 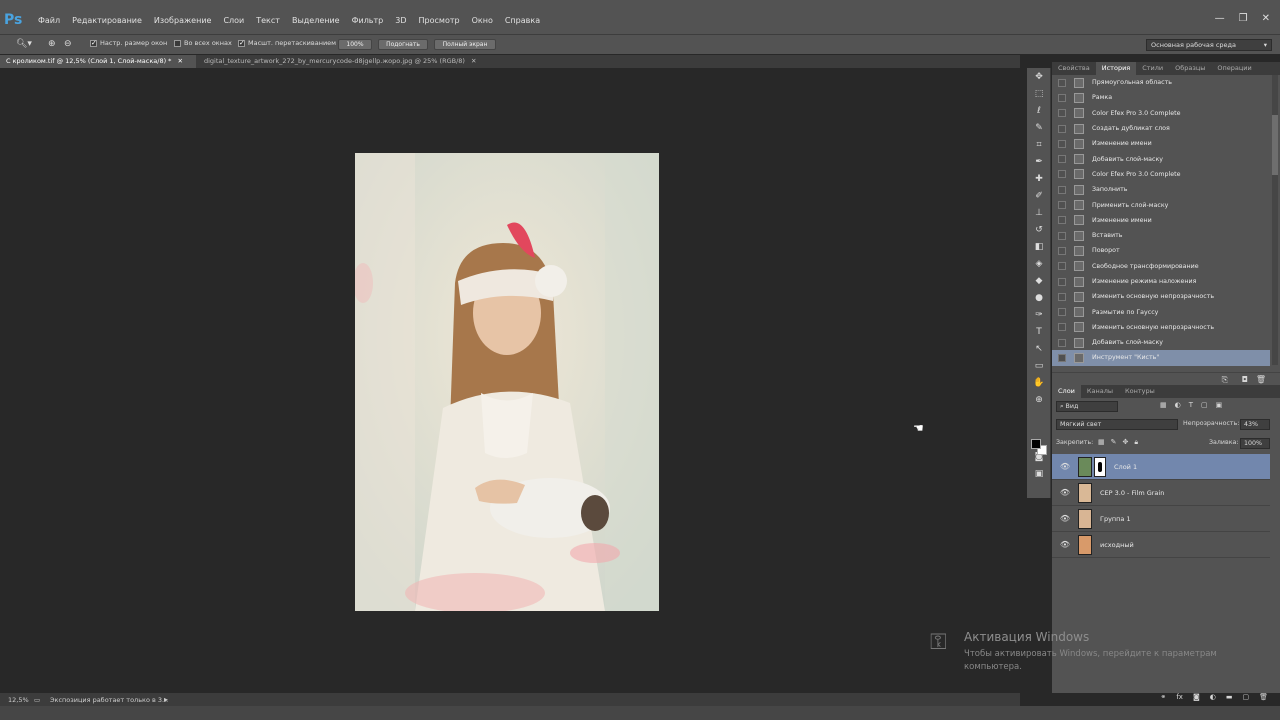 I want to click on type-tool-icon: T, so click(x=1039, y=331).